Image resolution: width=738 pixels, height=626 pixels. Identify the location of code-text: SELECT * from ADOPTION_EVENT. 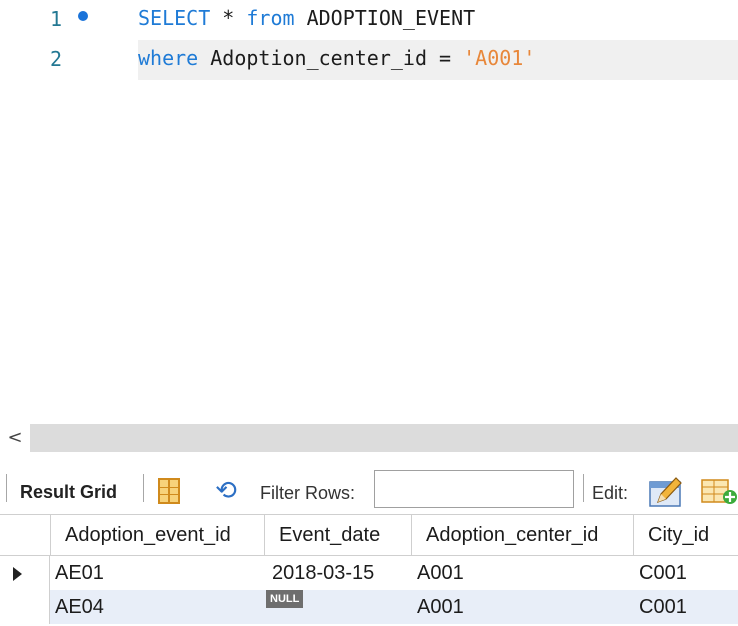
(306, 18).